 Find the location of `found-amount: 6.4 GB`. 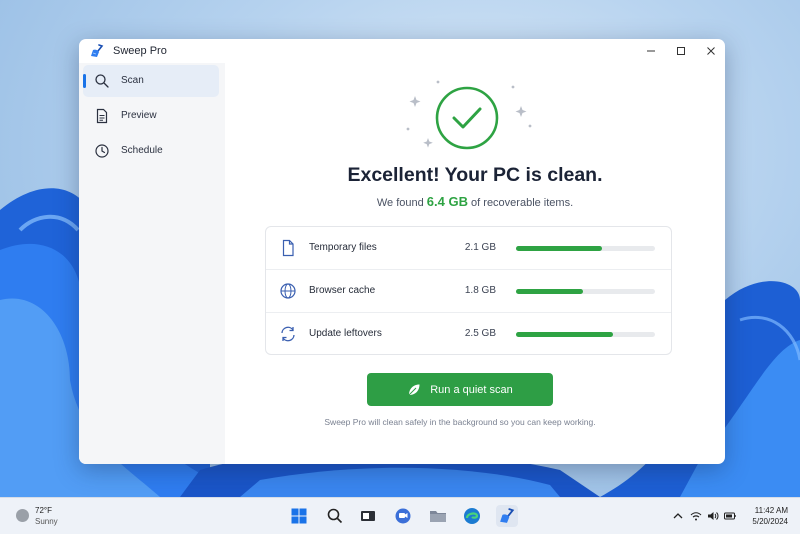

found-amount: 6.4 GB is located at coordinates (447, 201).